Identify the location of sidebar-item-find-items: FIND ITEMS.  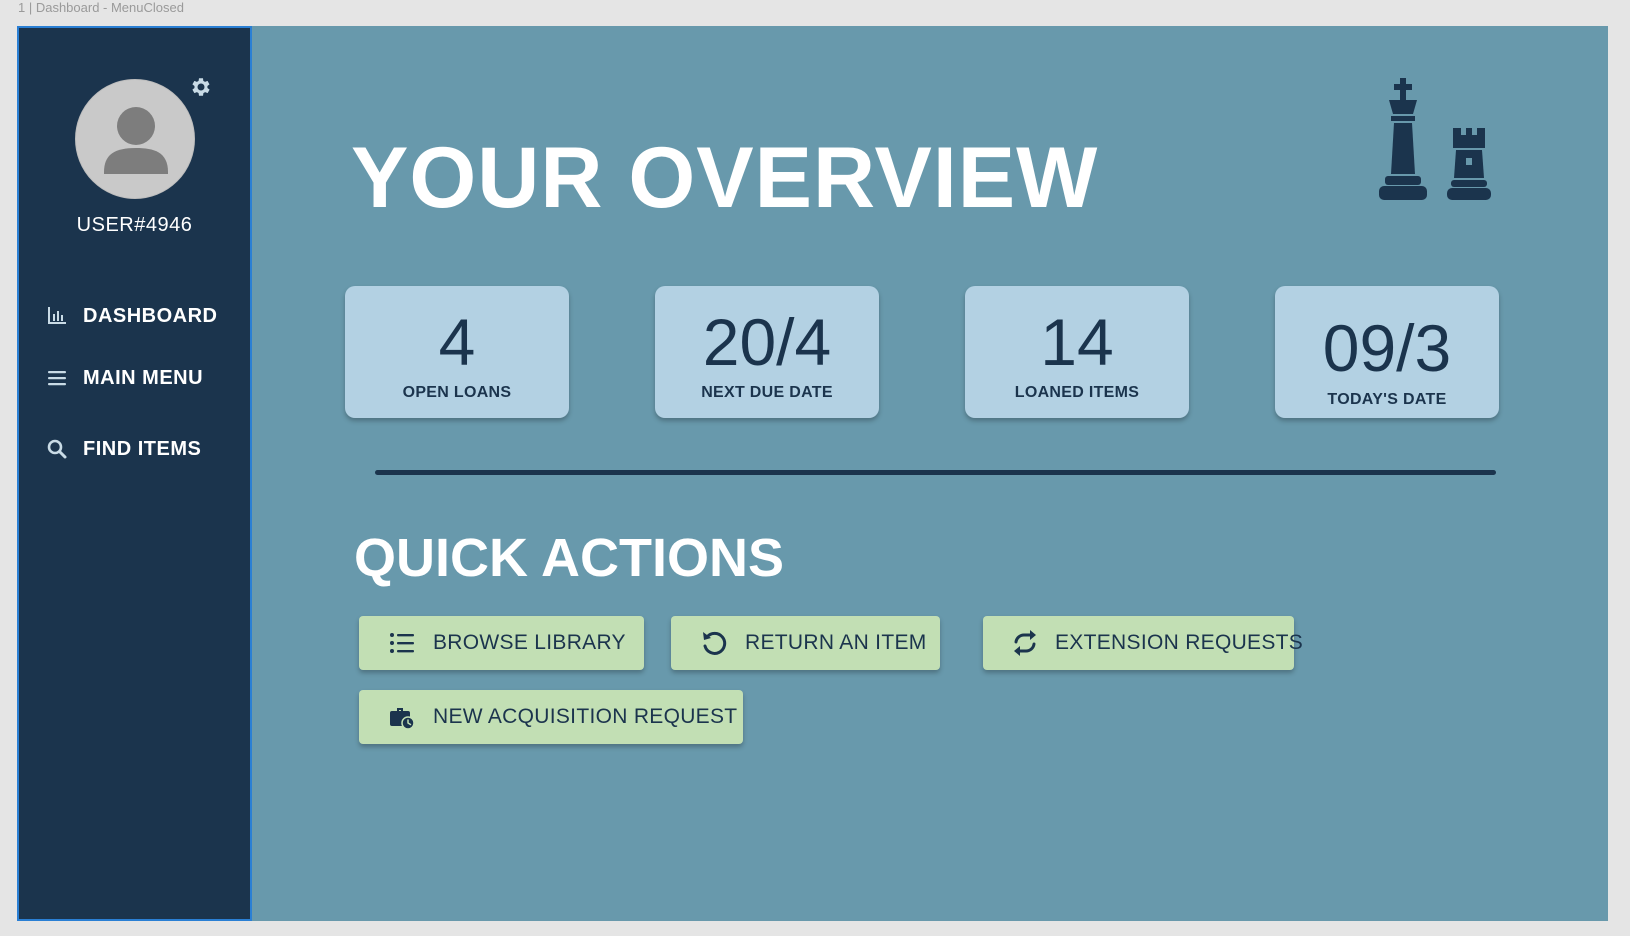
(140, 449).